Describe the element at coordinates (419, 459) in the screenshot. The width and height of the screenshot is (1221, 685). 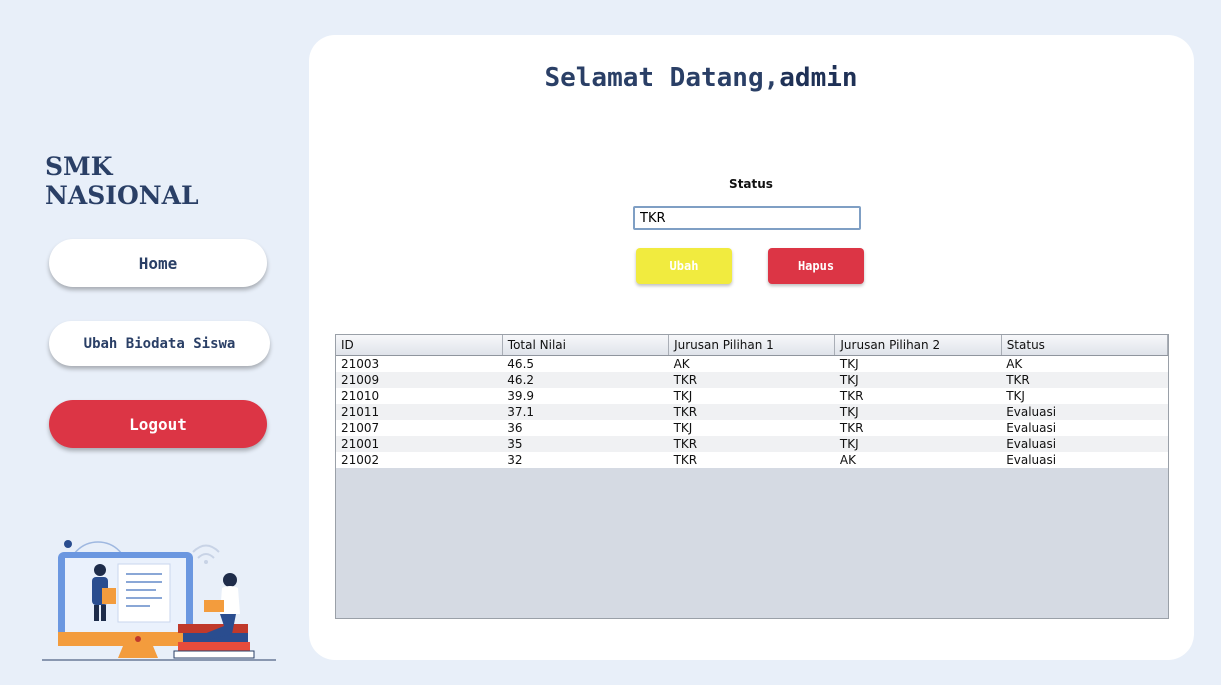
I see `cell-id: 21002` at that location.